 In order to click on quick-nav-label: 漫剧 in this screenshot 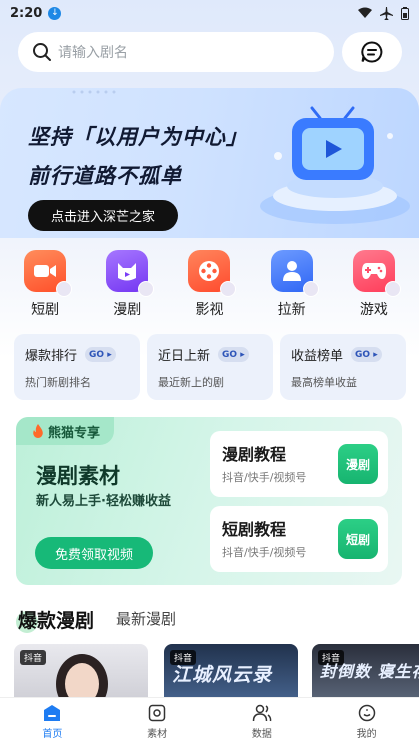, I will do `click(127, 310)`.